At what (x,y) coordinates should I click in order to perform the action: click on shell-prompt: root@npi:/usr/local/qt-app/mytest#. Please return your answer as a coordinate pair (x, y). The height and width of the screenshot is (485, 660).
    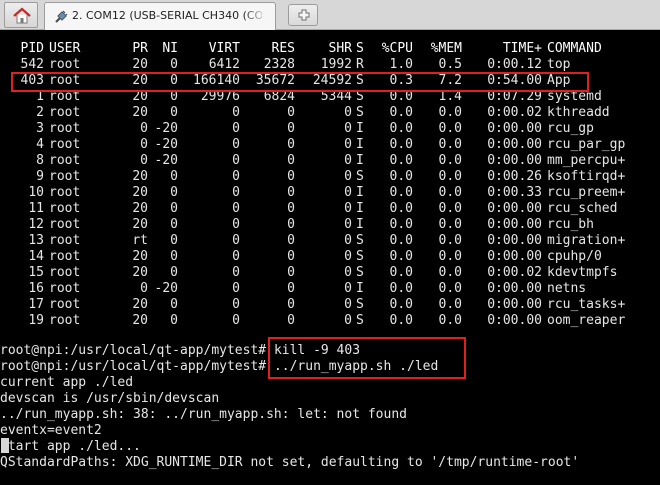
    Looking at the image, I should click on (133, 350).